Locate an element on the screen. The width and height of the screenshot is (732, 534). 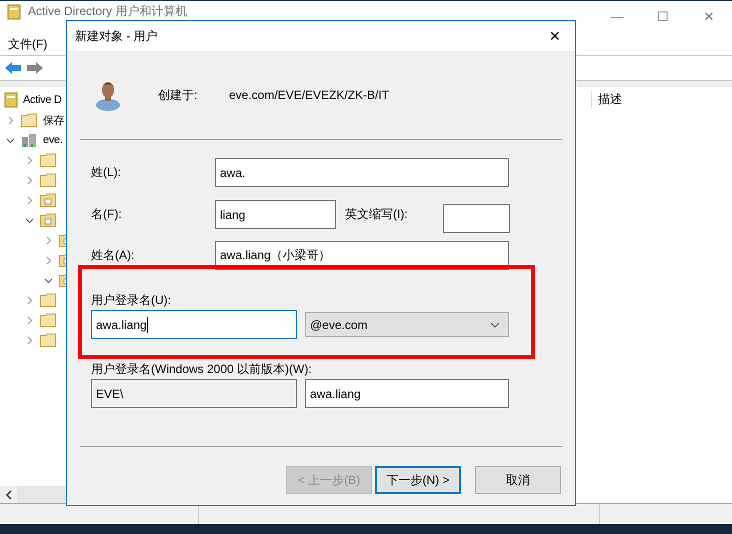
buildings-icon is located at coordinates (29, 140).